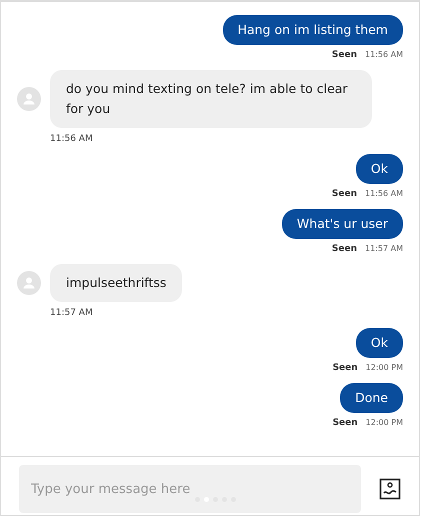  Describe the element at coordinates (190, 489) in the screenshot. I see `message-field: Type your message here` at that location.